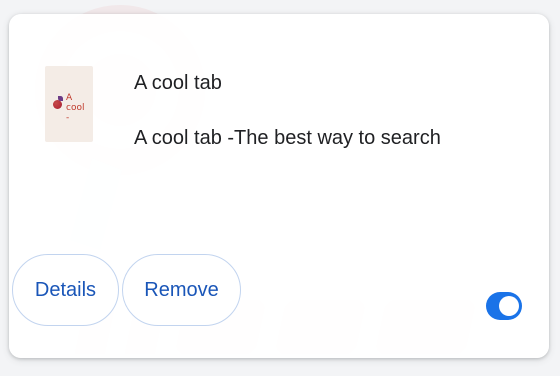  What do you see at coordinates (60, 98) in the screenshot?
I see `leaf-icon` at bounding box center [60, 98].